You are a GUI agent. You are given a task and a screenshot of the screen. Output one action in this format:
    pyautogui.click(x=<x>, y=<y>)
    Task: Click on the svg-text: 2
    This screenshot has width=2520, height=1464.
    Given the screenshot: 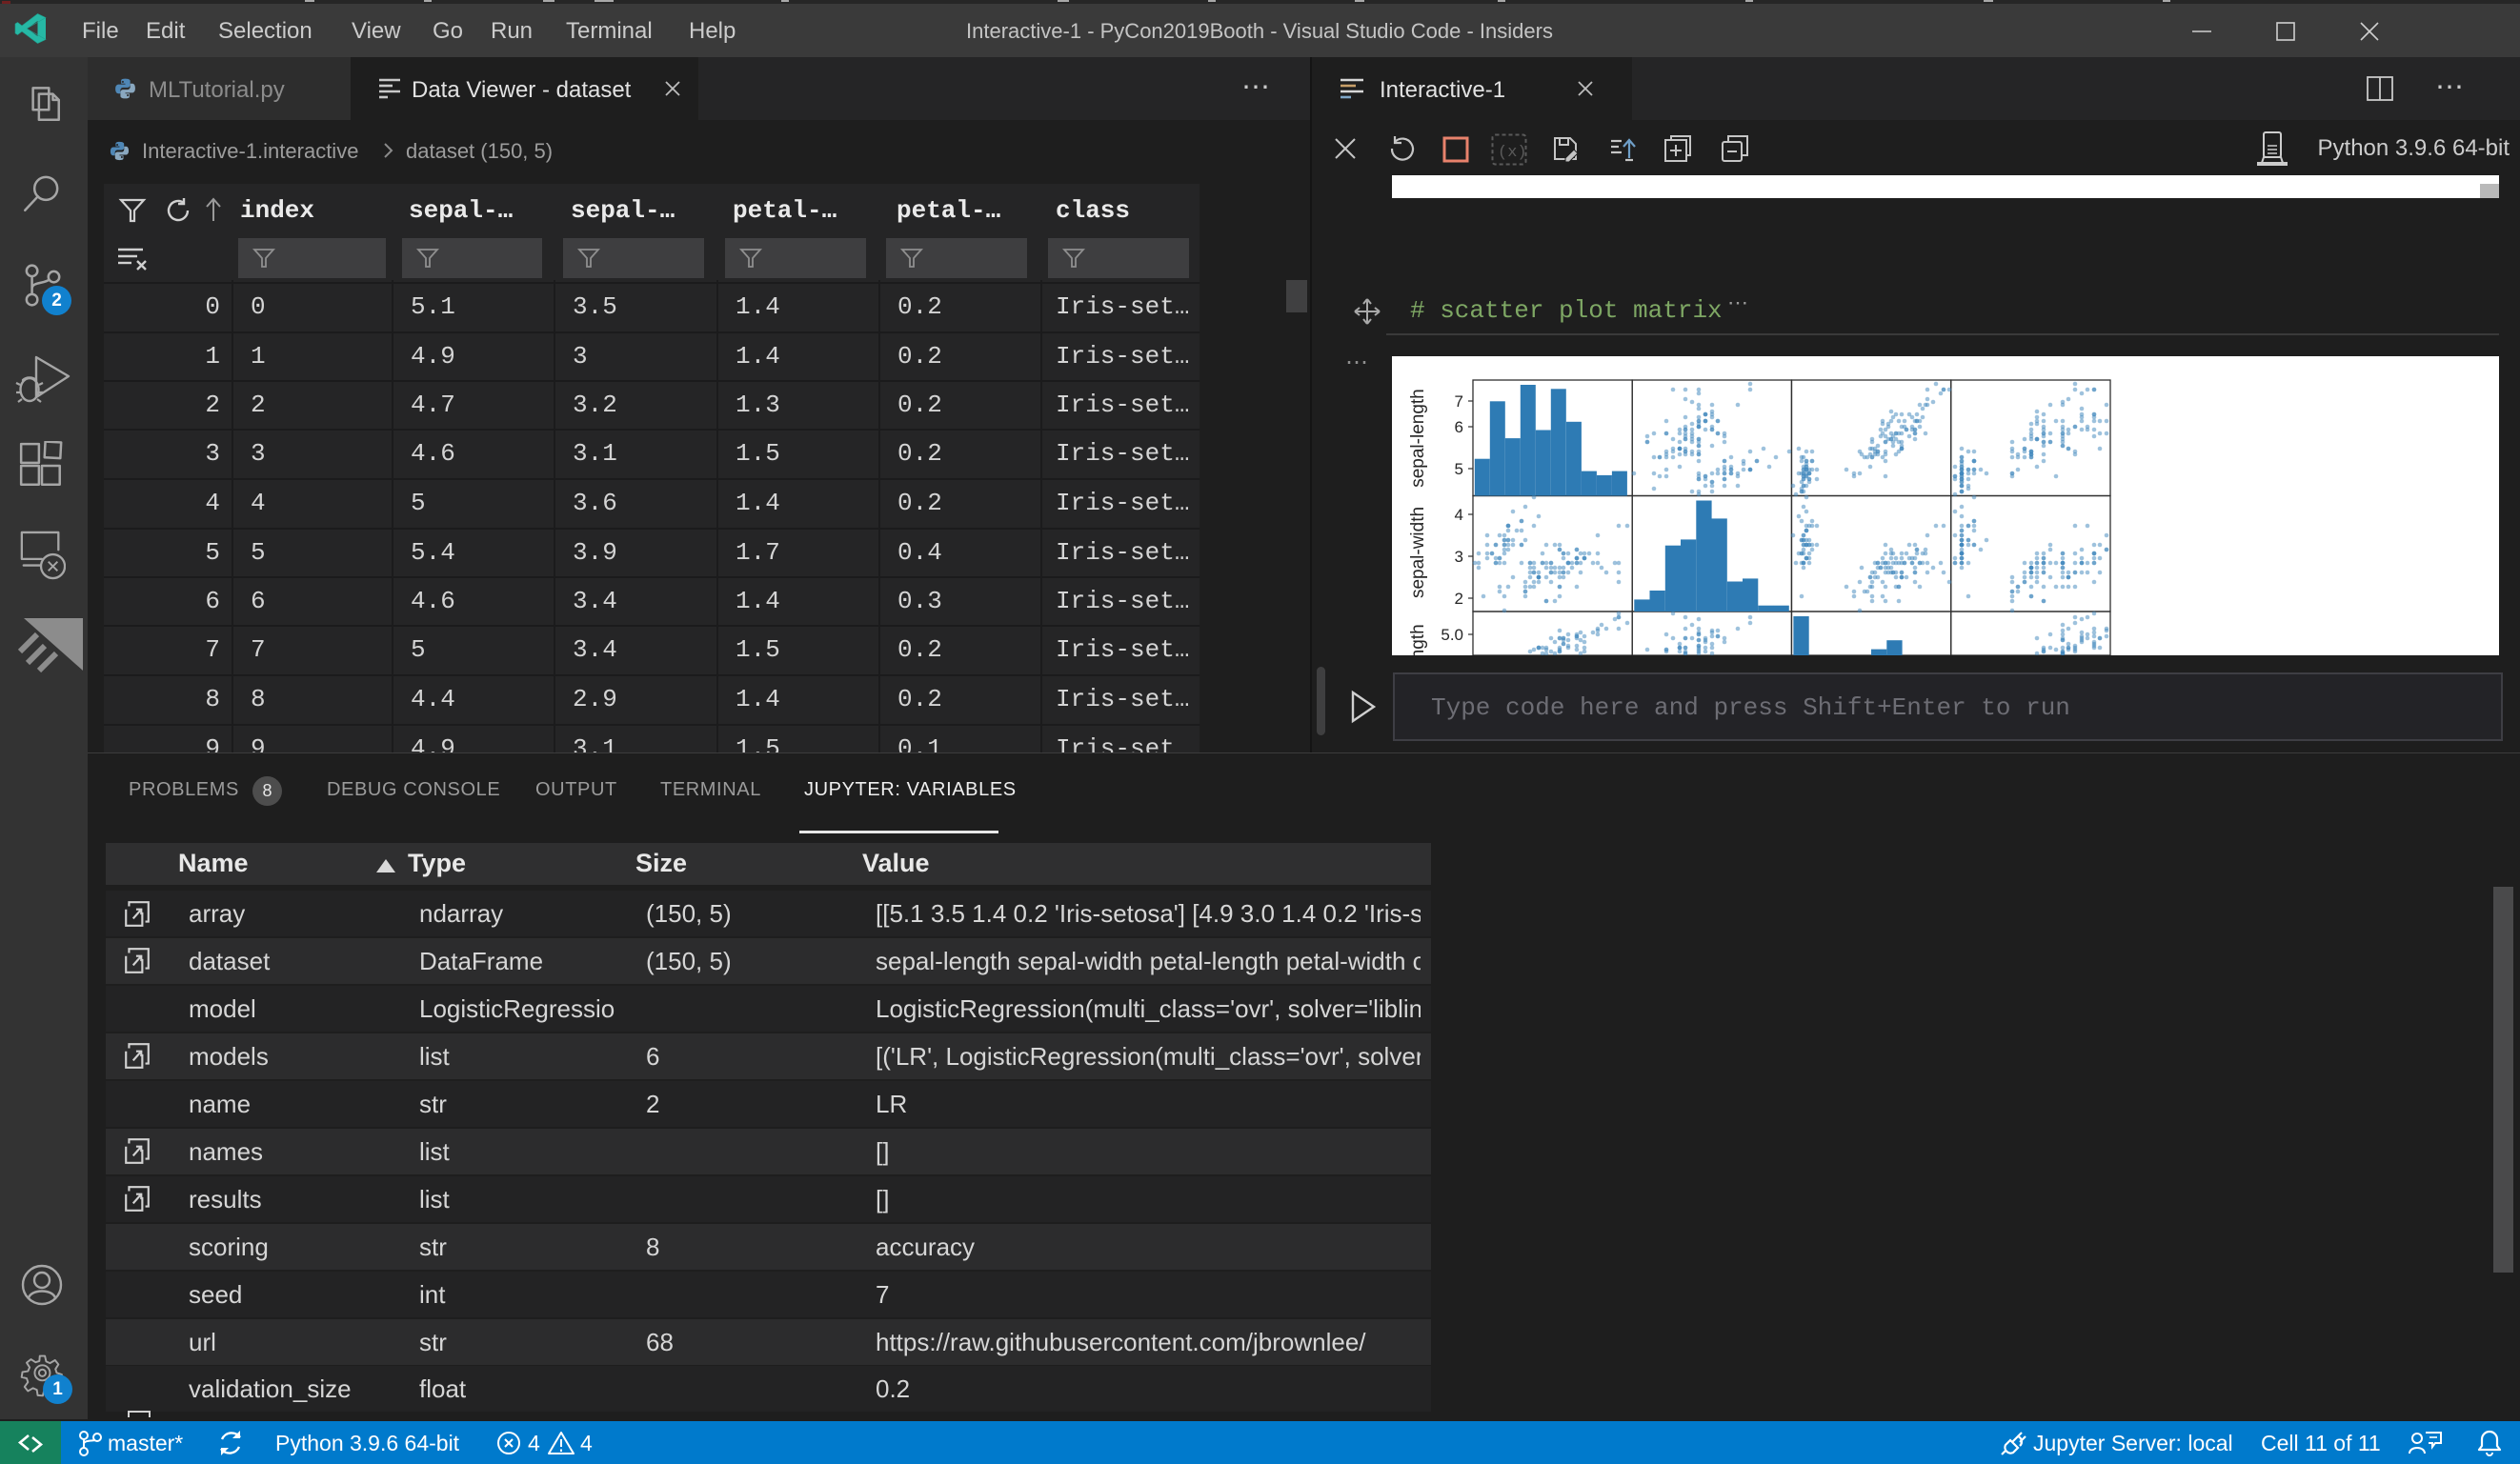 What is the action you would take?
    pyautogui.click(x=1459, y=599)
    